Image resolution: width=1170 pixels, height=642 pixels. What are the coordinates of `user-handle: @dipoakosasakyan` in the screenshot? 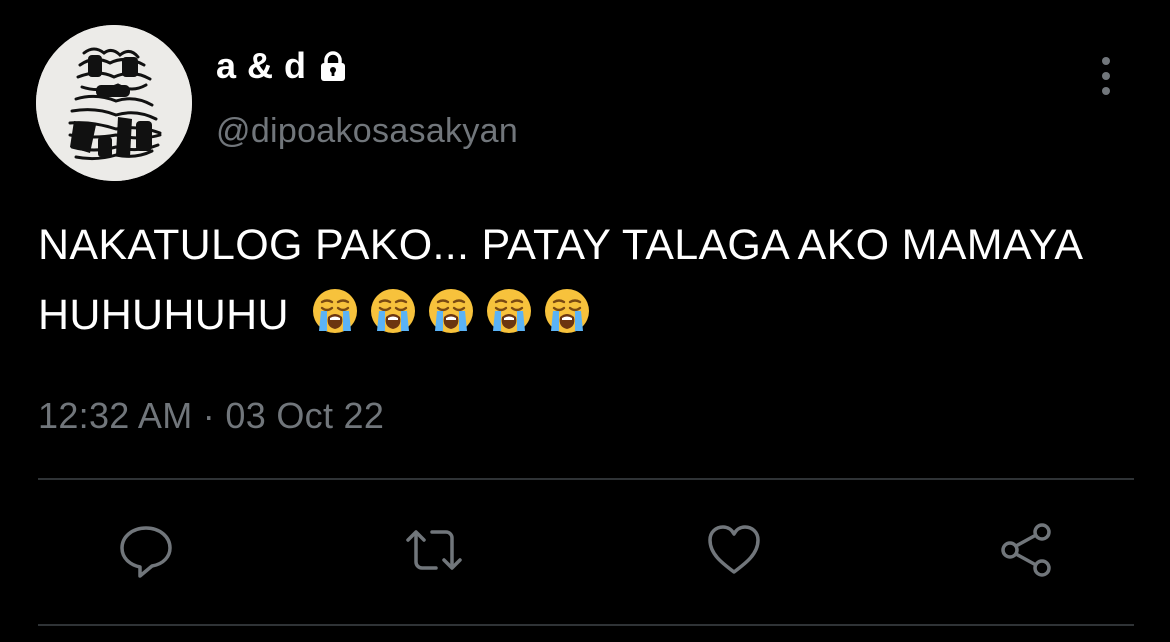 It's located at (367, 131).